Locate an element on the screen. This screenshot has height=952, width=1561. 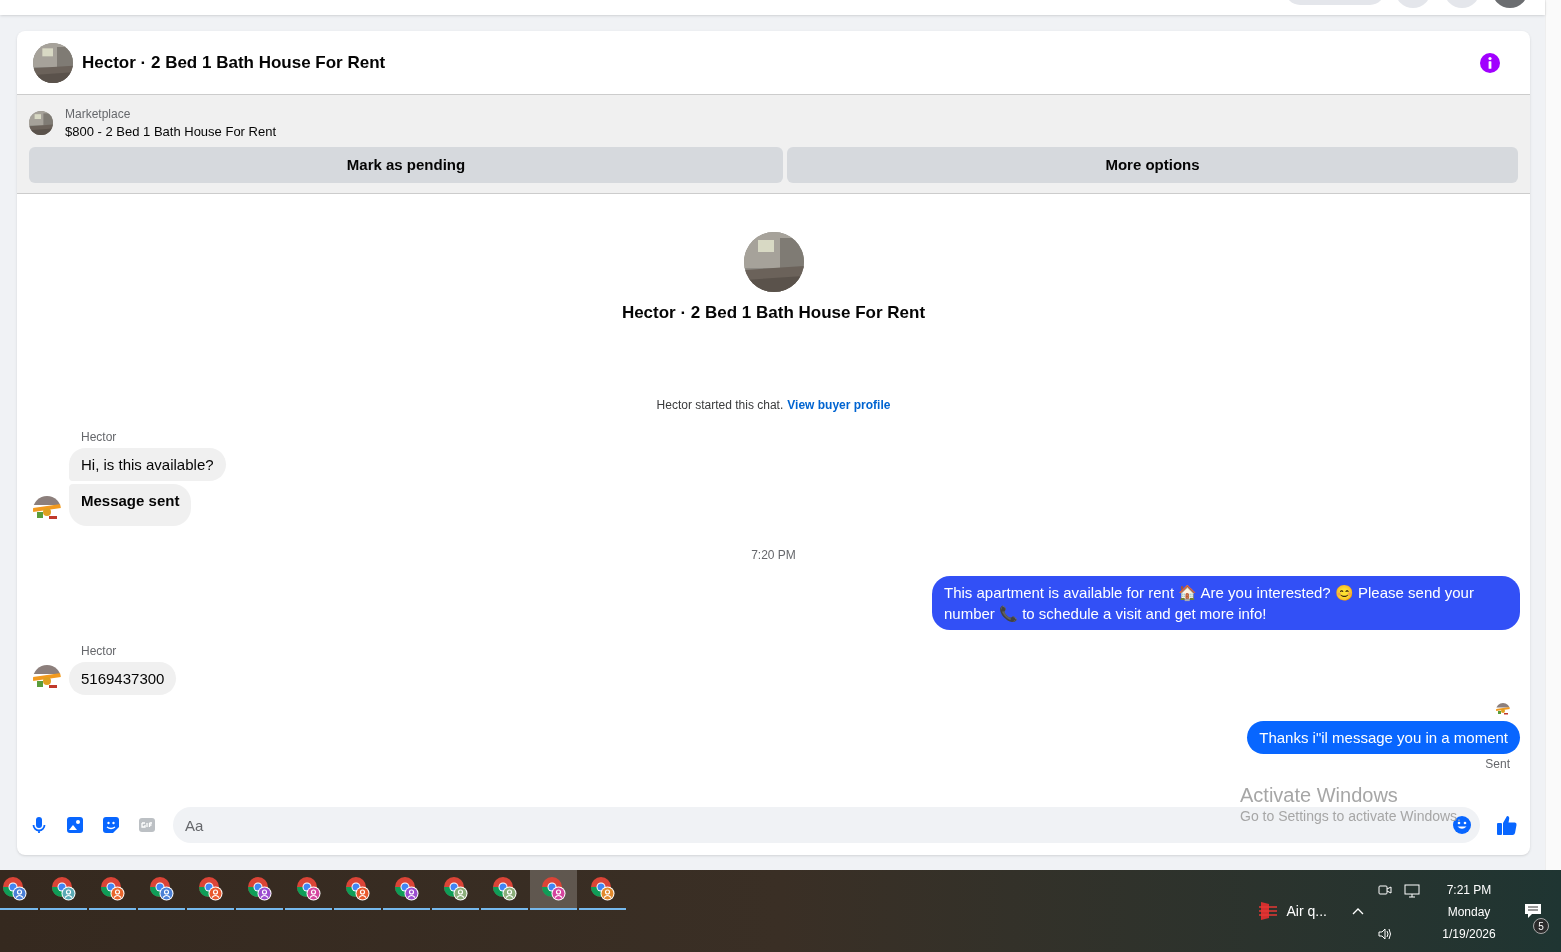
clock-date: 1/19/2026 is located at coordinates (1469, 934).